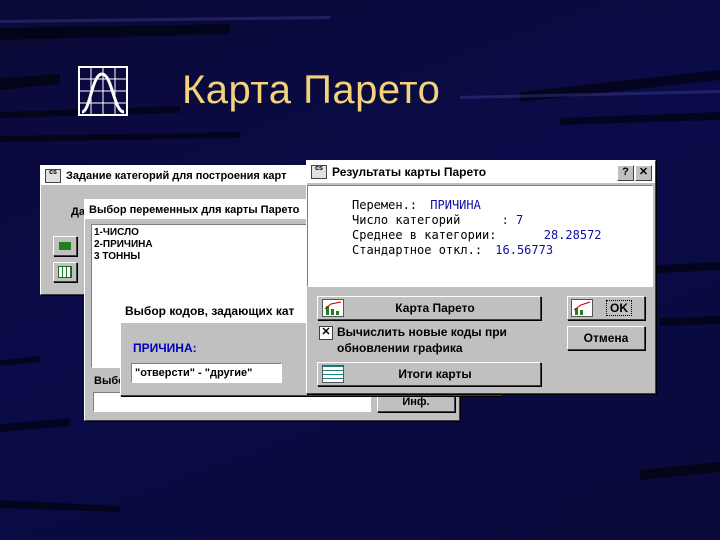 The width and height of the screenshot is (720, 540). What do you see at coordinates (210, 311) in the screenshot?
I see `codes-dialog-title: Выбор кодов, задающих кат` at bounding box center [210, 311].